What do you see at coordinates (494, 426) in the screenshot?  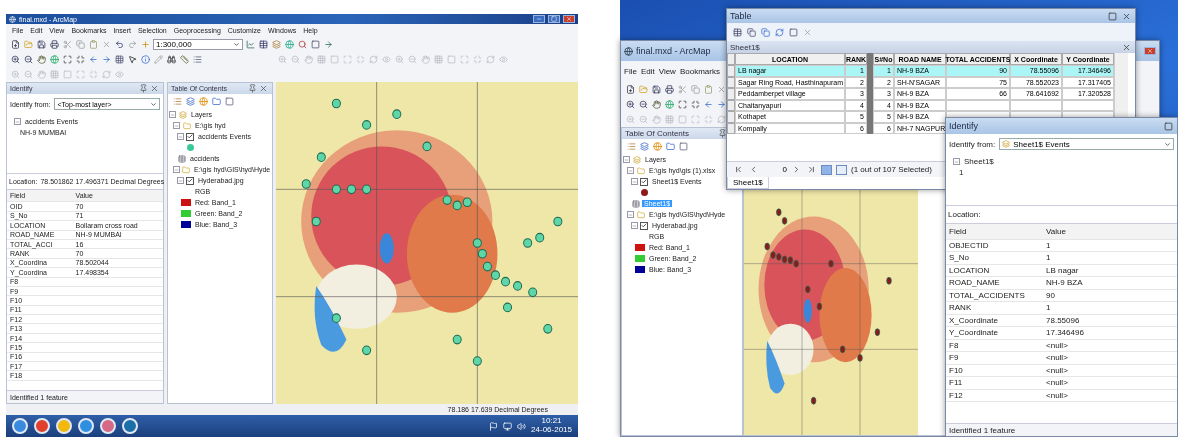 I see `flag-icon` at bounding box center [494, 426].